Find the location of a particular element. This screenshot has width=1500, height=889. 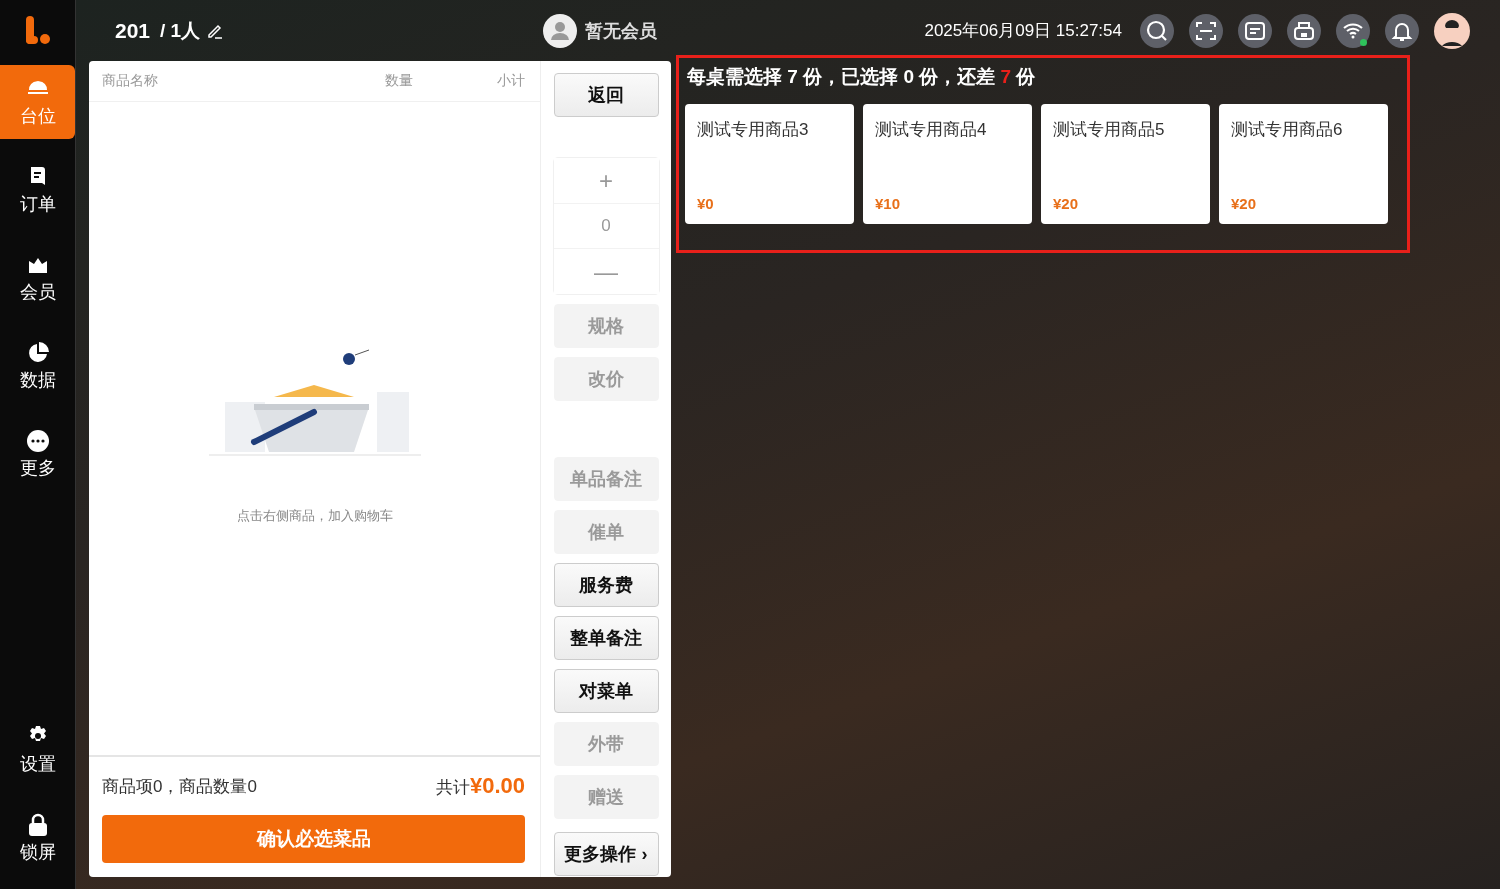

action-button: 整单备注 is located at coordinates (606, 638).